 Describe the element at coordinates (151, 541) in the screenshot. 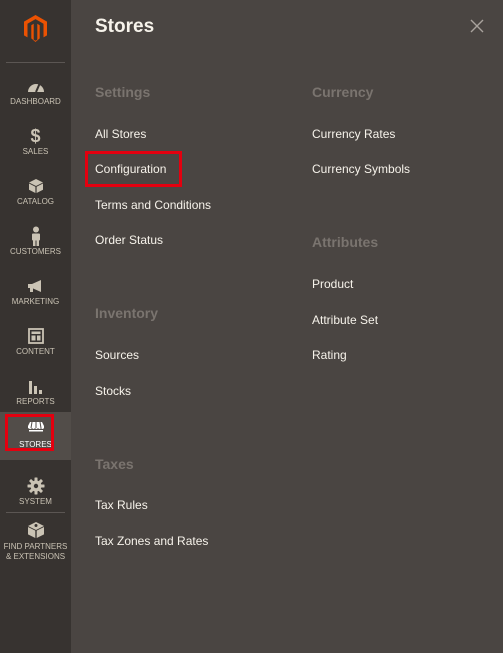

I see `link-tax-zones-and-rates: Tax Zones and Rates` at that location.